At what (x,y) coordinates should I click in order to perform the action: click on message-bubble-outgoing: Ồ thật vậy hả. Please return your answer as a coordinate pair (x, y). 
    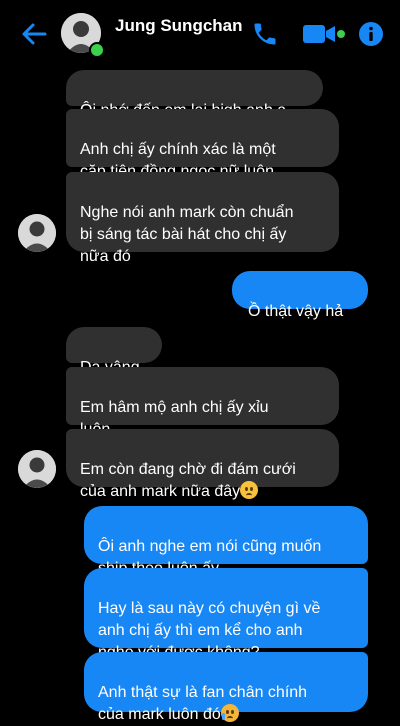
    Looking at the image, I should click on (300, 295).